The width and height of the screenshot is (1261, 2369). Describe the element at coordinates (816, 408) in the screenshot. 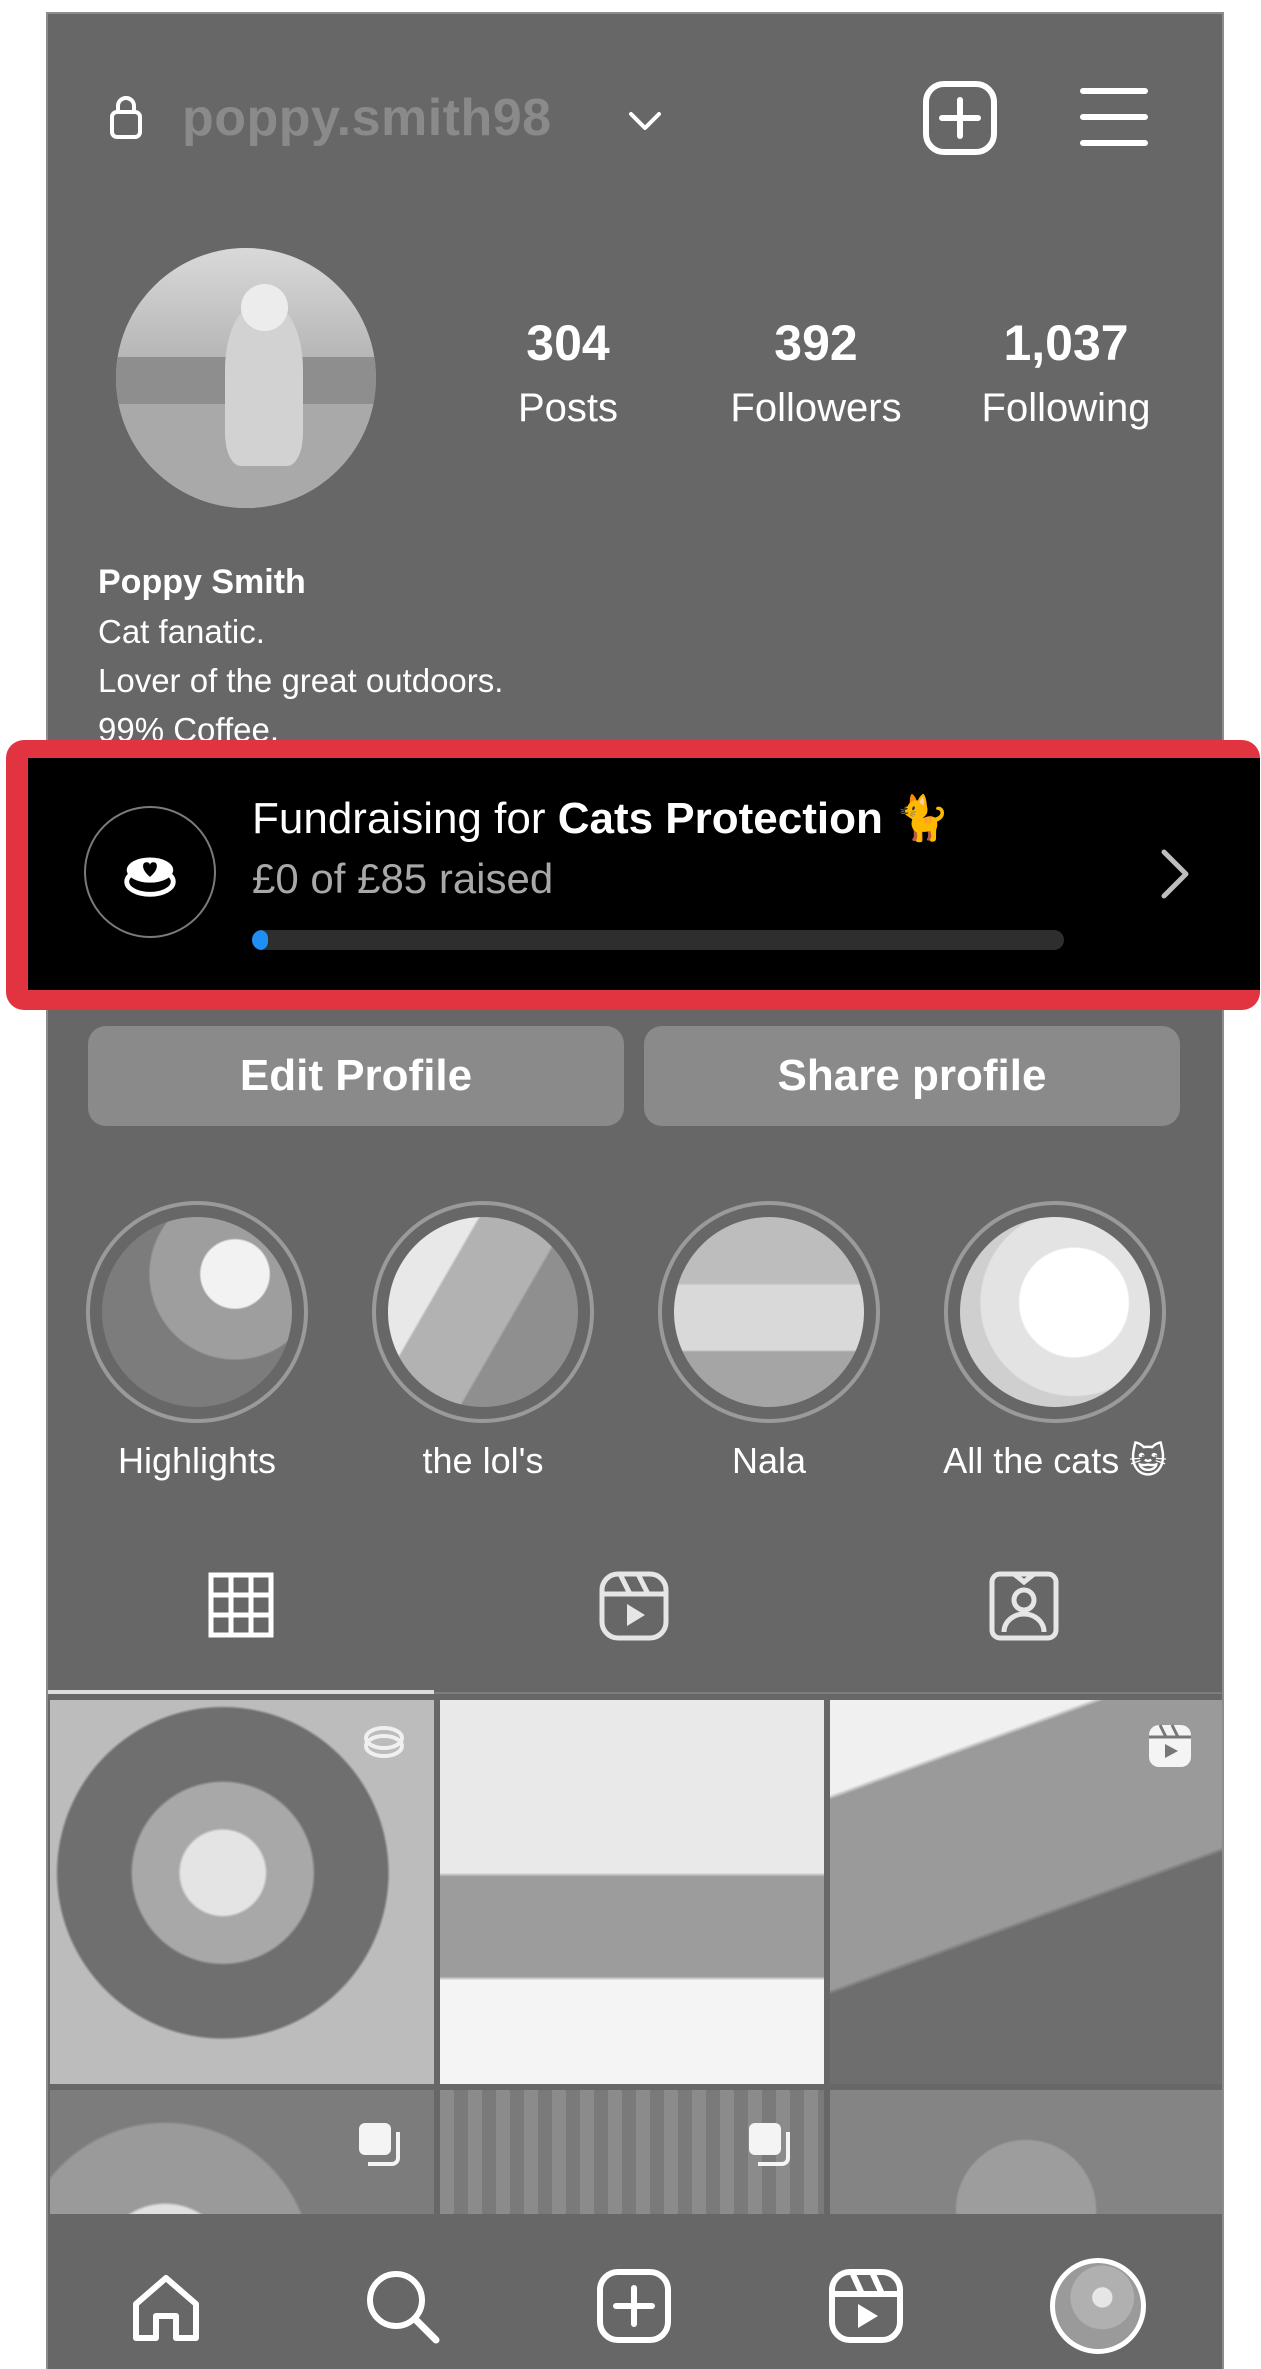

I see `stat-label: Followers` at that location.